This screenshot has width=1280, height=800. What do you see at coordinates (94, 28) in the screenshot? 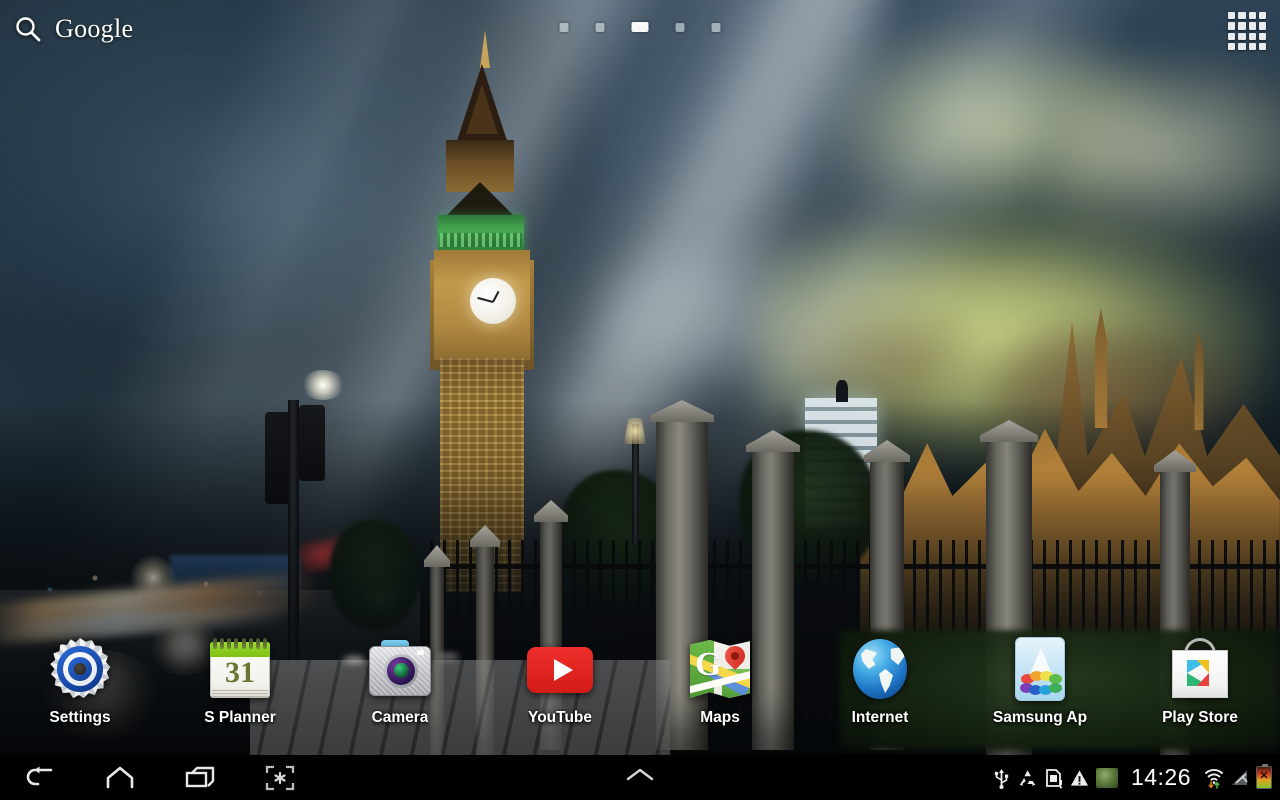
I see `google-search-label: Google` at bounding box center [94, 28].